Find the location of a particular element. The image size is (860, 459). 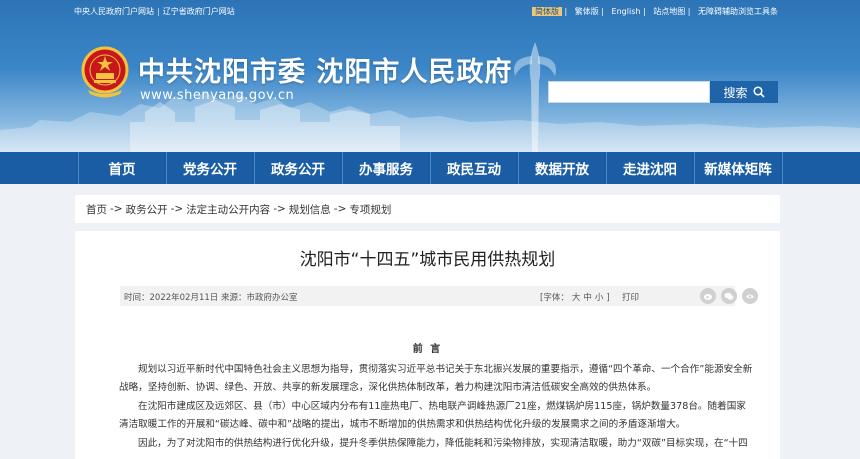

nav-services: 办事服务 is located at coordinates (387, 168).